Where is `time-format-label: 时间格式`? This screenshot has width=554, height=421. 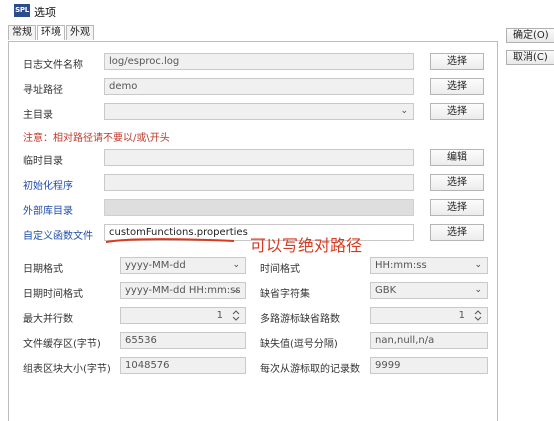 time-format-label: 时间格式 is located at coordinates (280, 269).